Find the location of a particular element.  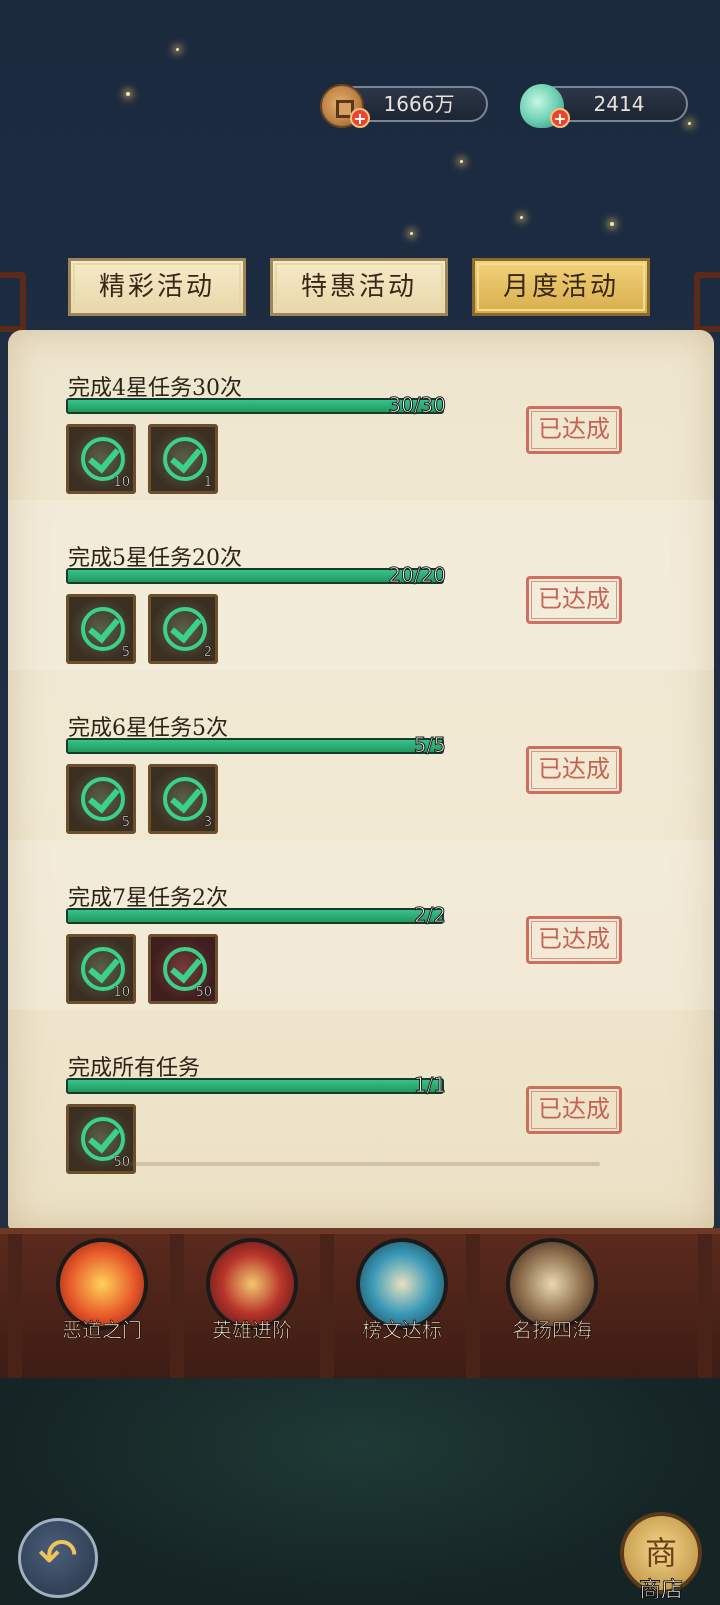

reward-count: 3 is located at coordinates (207, 823).